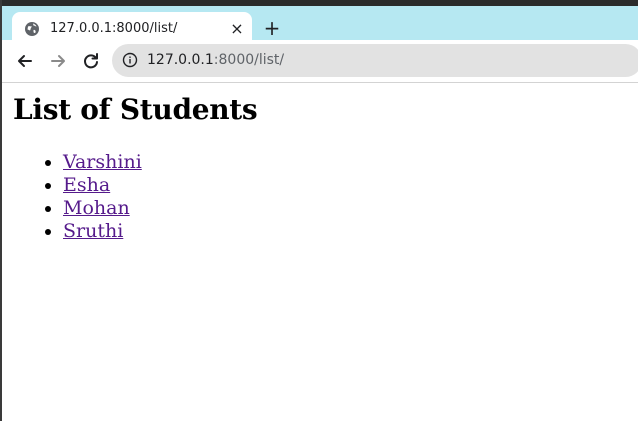 The height and width of the screenshot is (421, 638). I want to click on reload-icon, so click(91, 61).